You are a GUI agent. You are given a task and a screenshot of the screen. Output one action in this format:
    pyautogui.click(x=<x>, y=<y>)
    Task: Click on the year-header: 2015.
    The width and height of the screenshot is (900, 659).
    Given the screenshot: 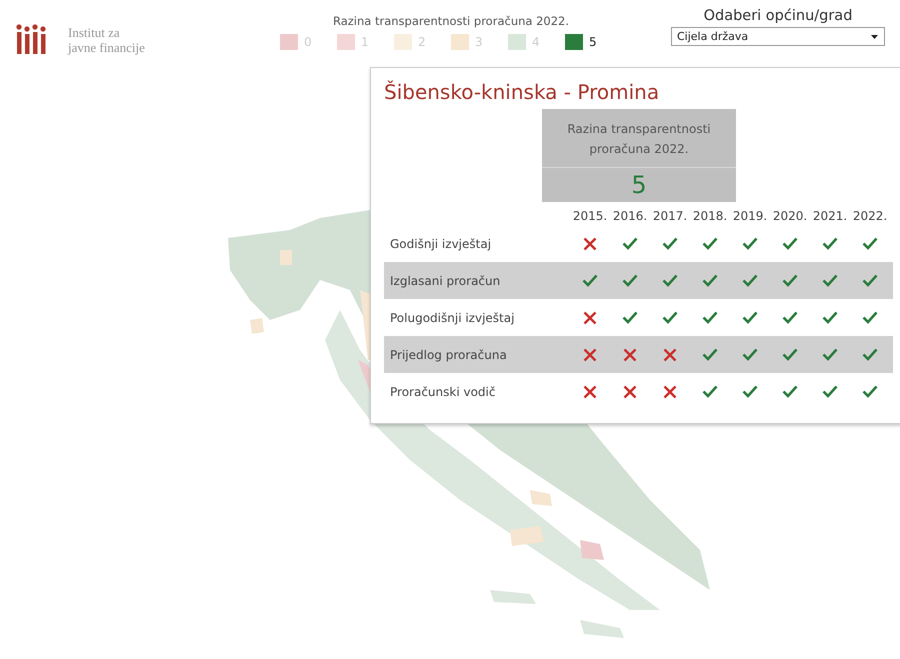 What is the action you would take?
    pyautogui.click(x=590, y=216)
    